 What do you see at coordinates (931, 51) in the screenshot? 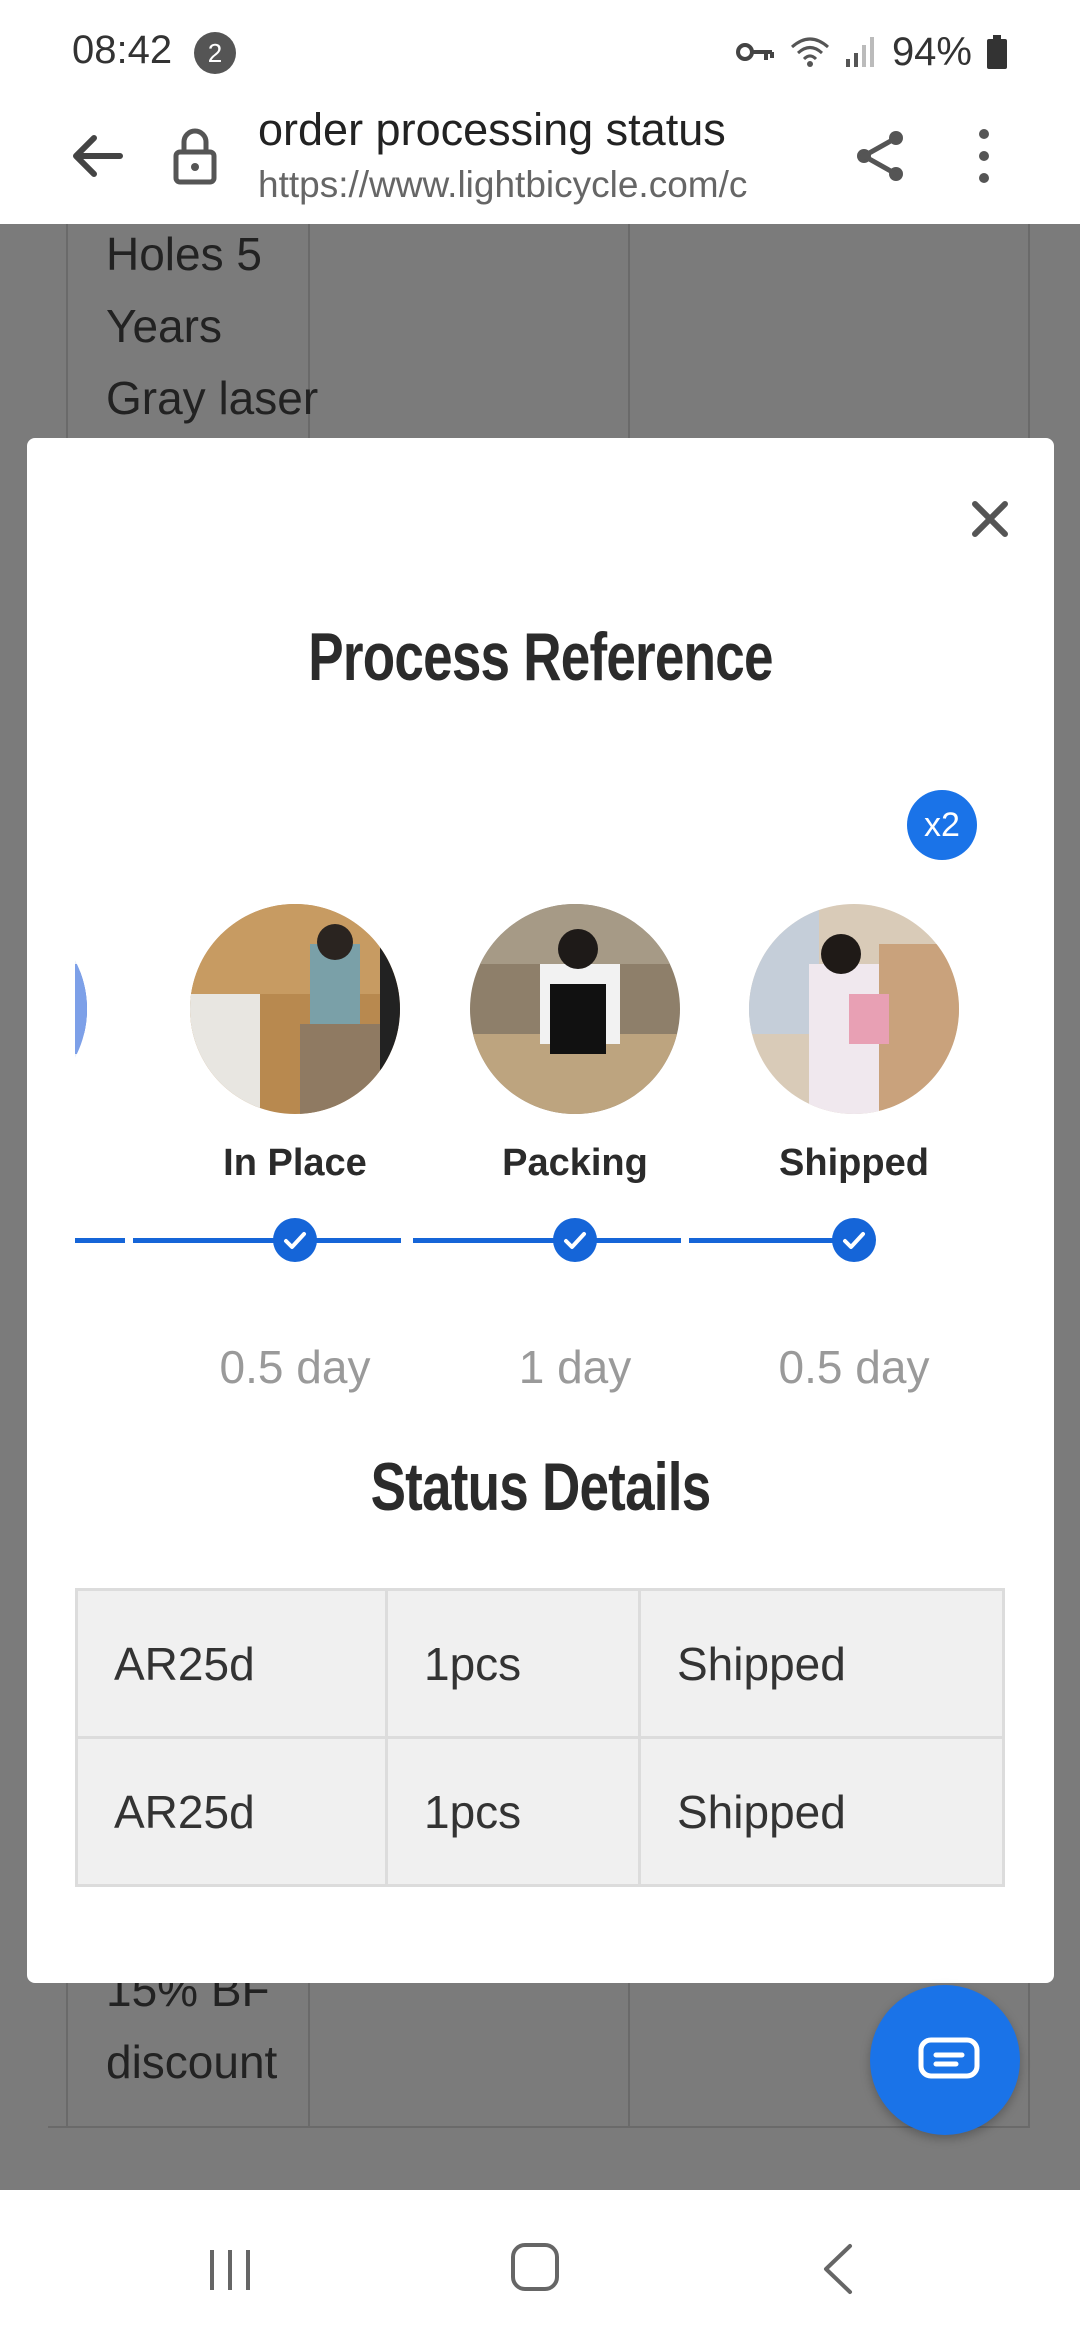
I see `battery-percent: 94%` at bounding box center [931, 51].